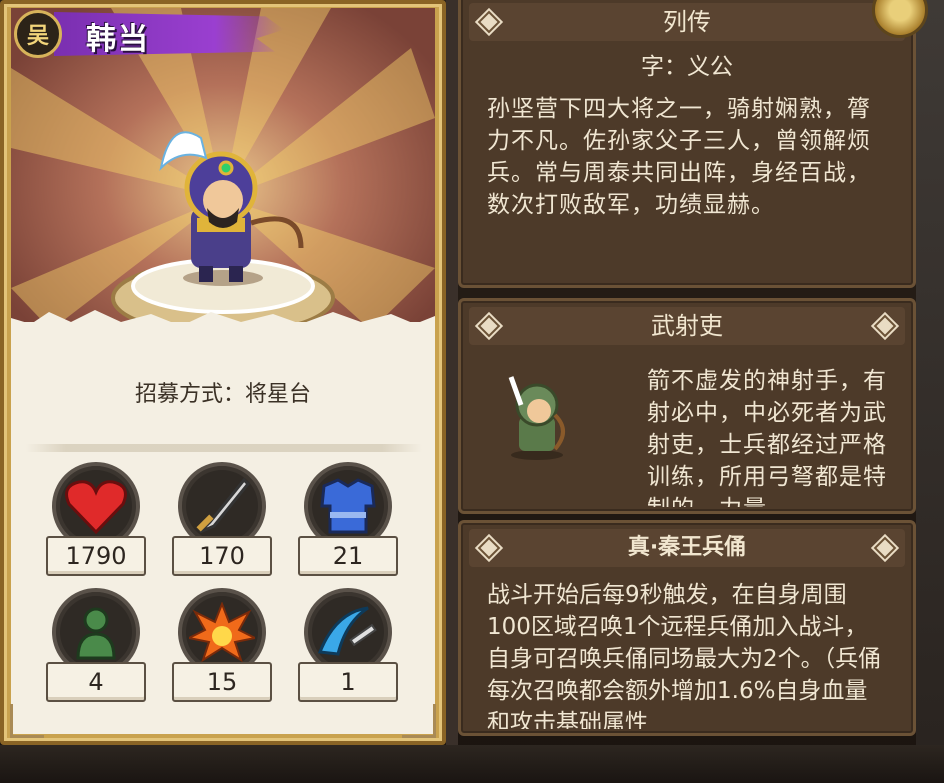  I want to click on stat-troops-value: 4, so click(96, 682).